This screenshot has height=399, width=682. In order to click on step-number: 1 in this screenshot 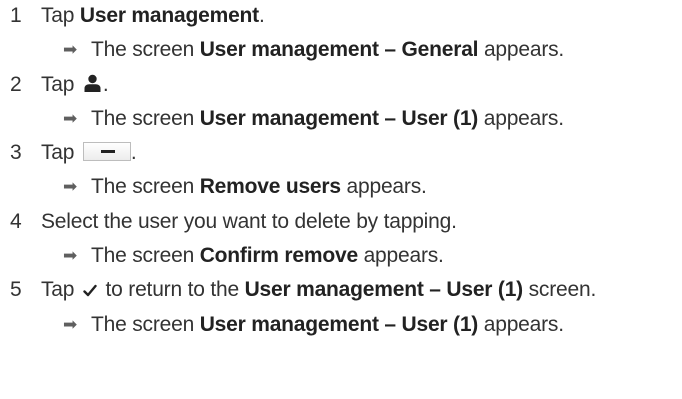, I will do `click(16, 15)`.